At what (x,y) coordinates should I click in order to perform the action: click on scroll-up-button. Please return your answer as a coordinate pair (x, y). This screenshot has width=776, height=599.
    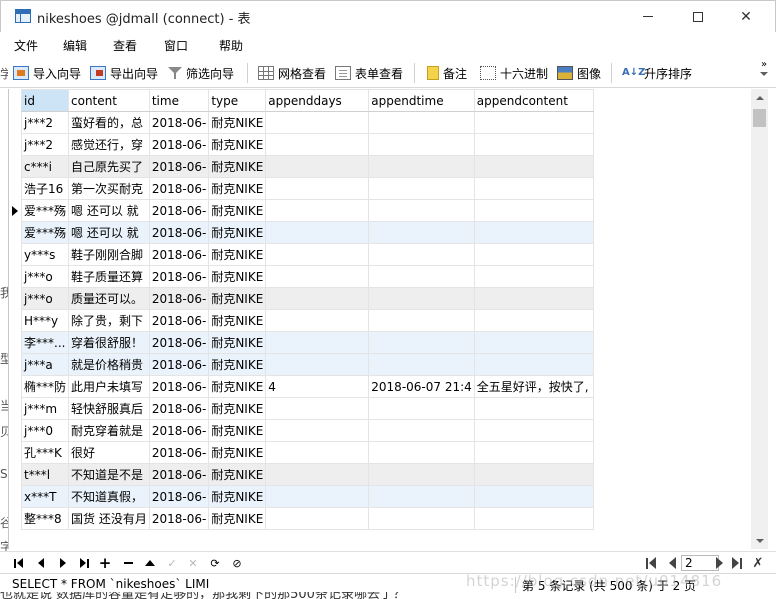
    Looking at the image, I should click on (759, 97).